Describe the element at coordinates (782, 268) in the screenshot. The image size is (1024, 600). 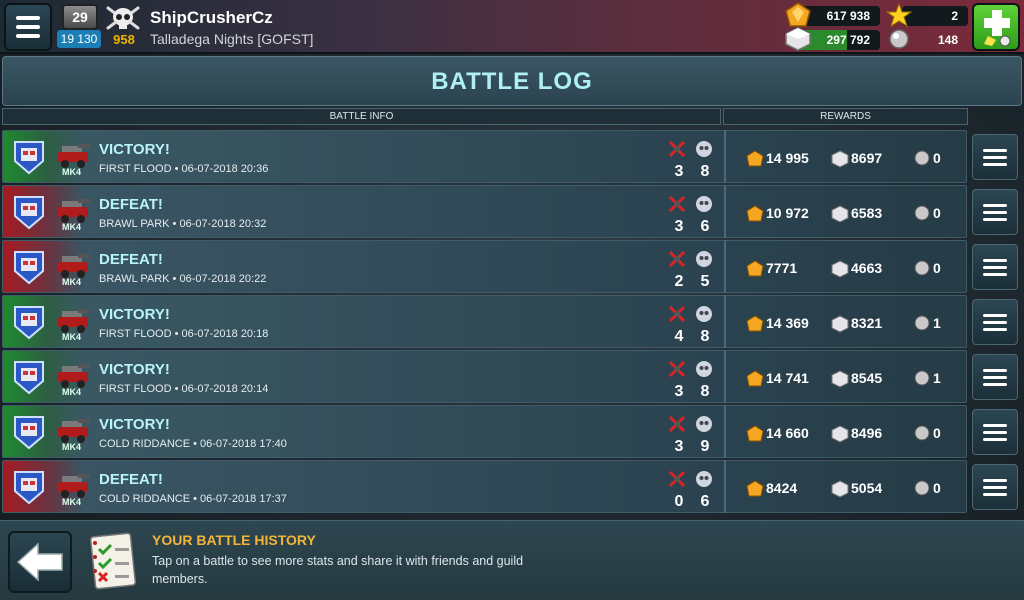
I see `reward-gold: 7771` at that location.